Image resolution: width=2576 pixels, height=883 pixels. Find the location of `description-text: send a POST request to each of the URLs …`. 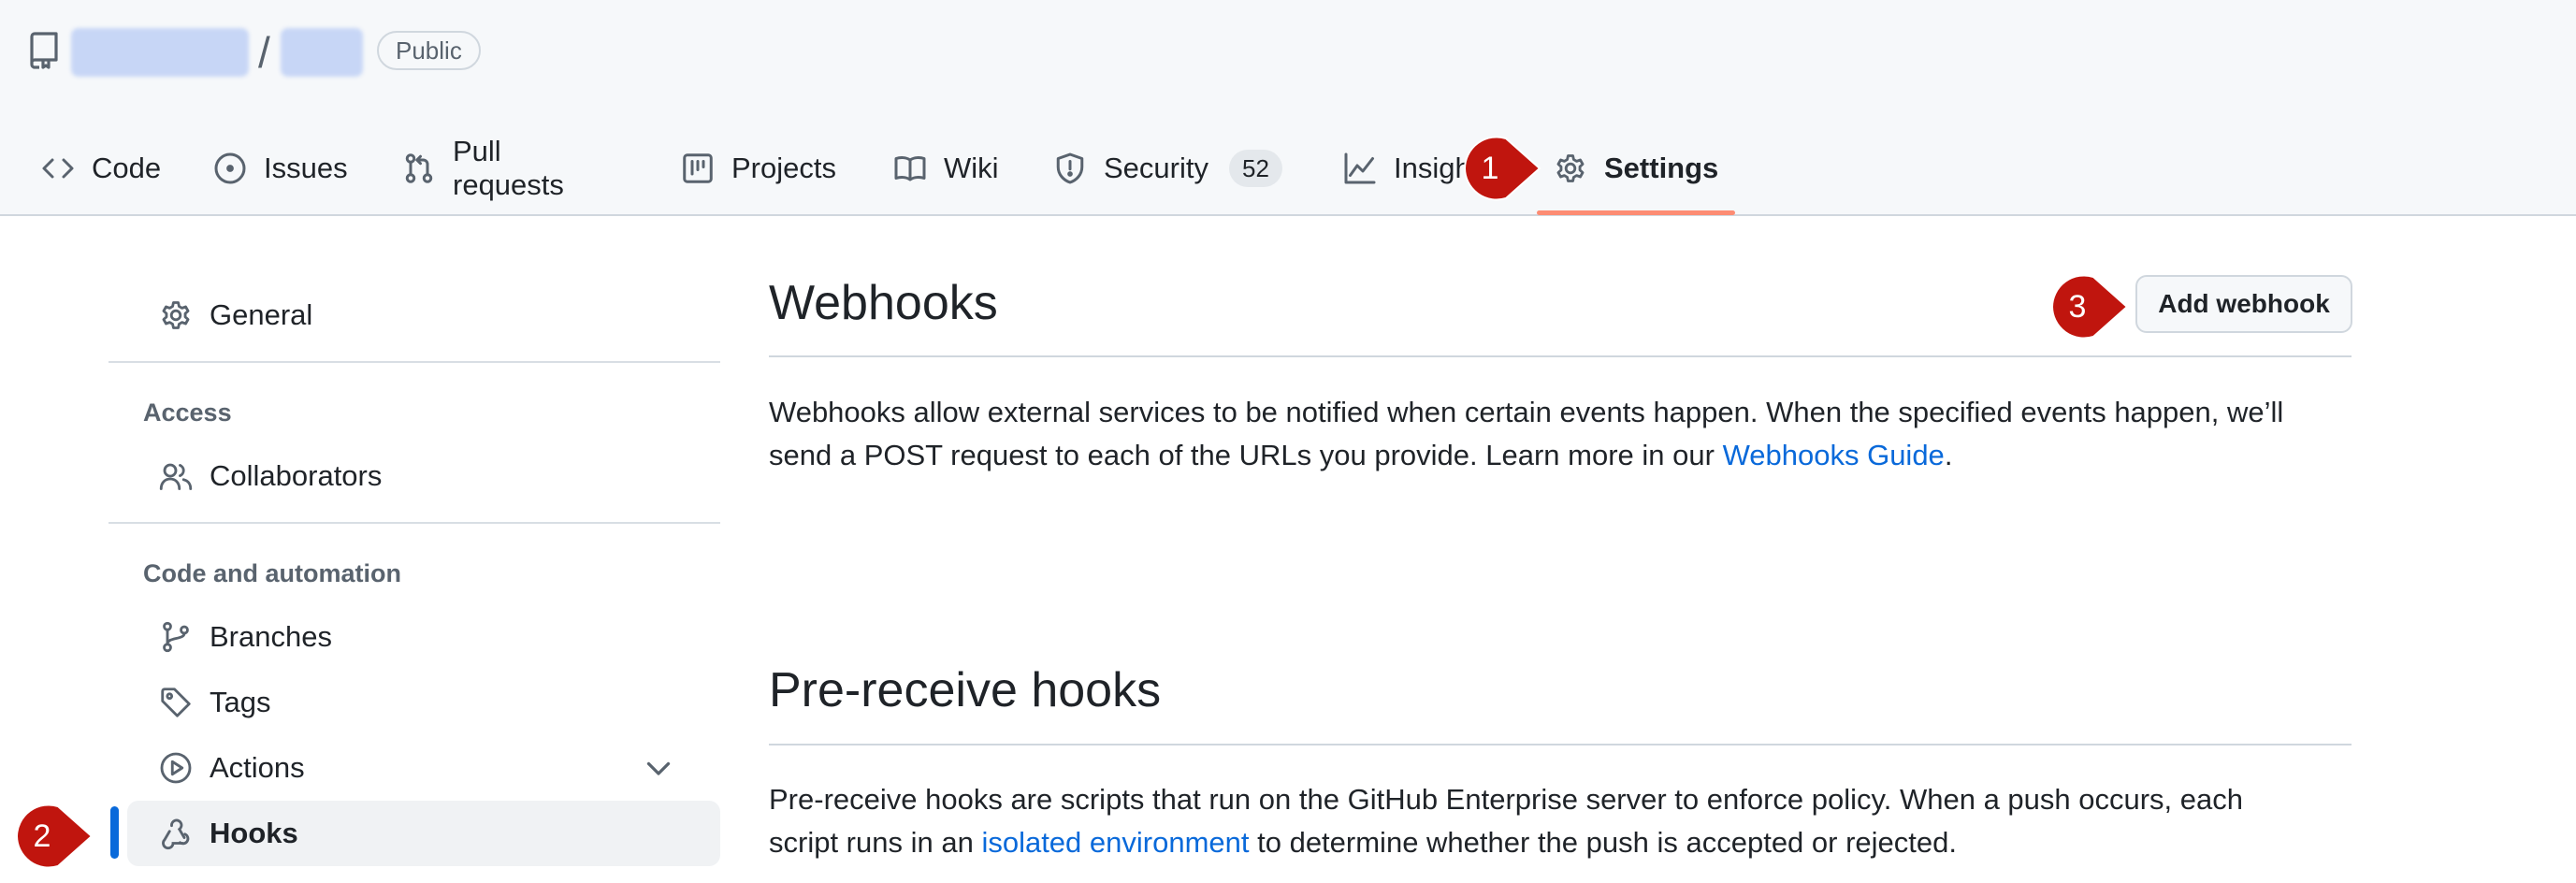

description-text: send a POST request to each of the URLs … is located at coordinates (1246, 455).